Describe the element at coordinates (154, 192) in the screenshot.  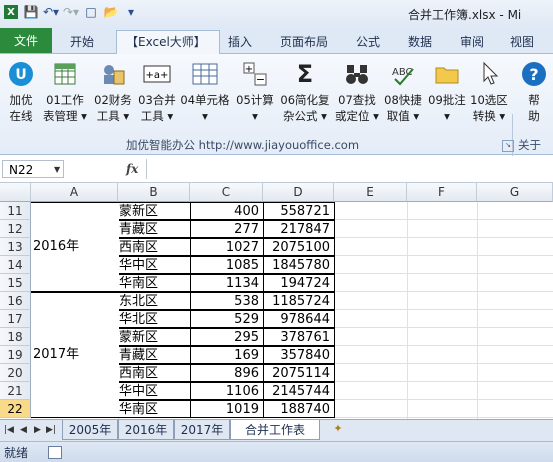
I see `column-header-b: B` at that location.